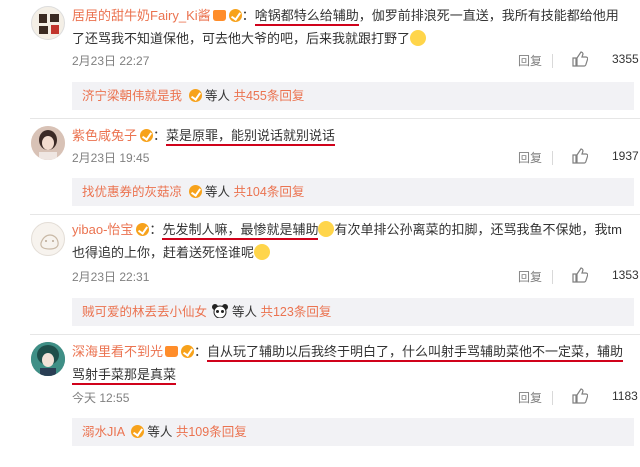 The image size is (640, 467). What do you see at coordinates (625, 59) in the screenshot?
I see `like-count: 3355` at bounding box center [625, 59].